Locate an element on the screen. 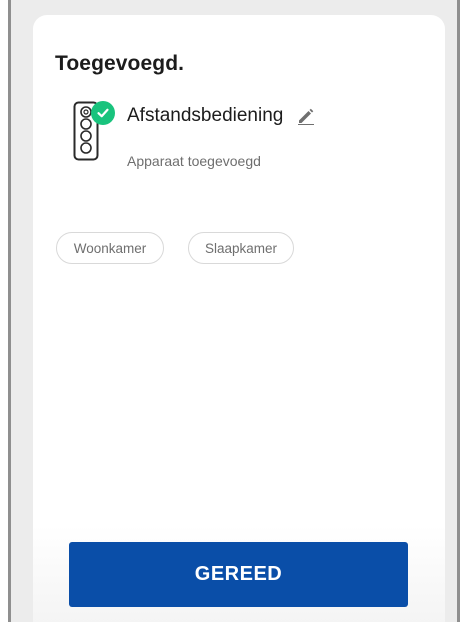  dialog-title: Toegevoegd. is located at coordinates (120, 63).